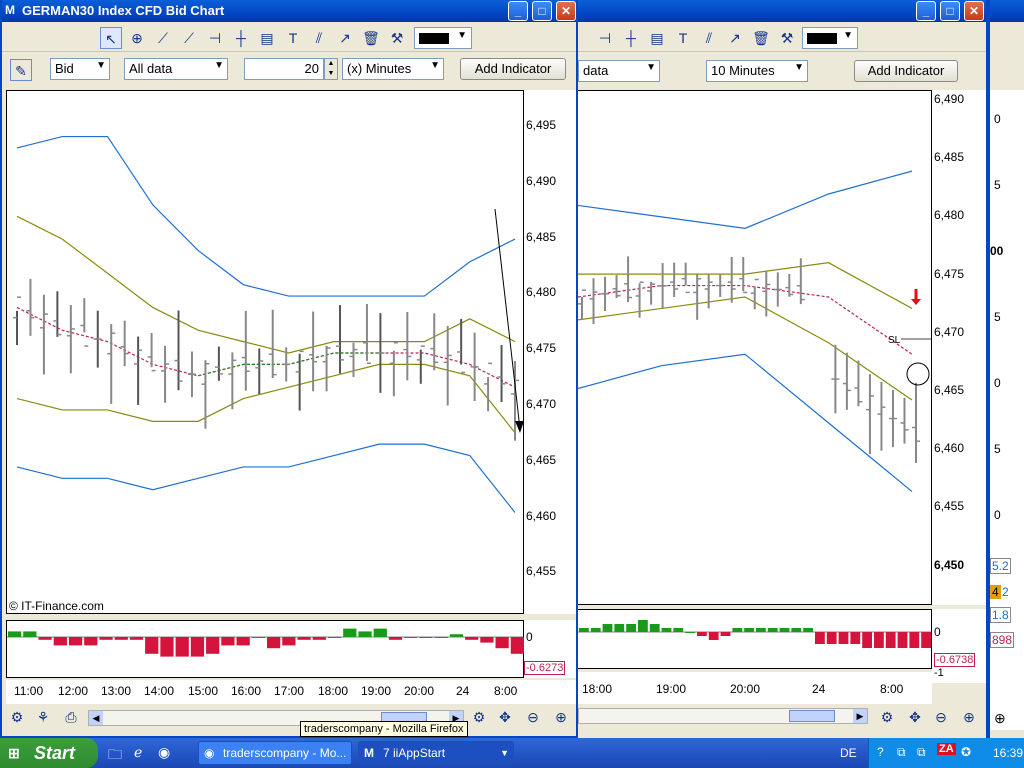  What do you see at coordinates (138, 752) in the screenshot?
I see `ie-icon: ℯ` at bounding box center [138, 752].